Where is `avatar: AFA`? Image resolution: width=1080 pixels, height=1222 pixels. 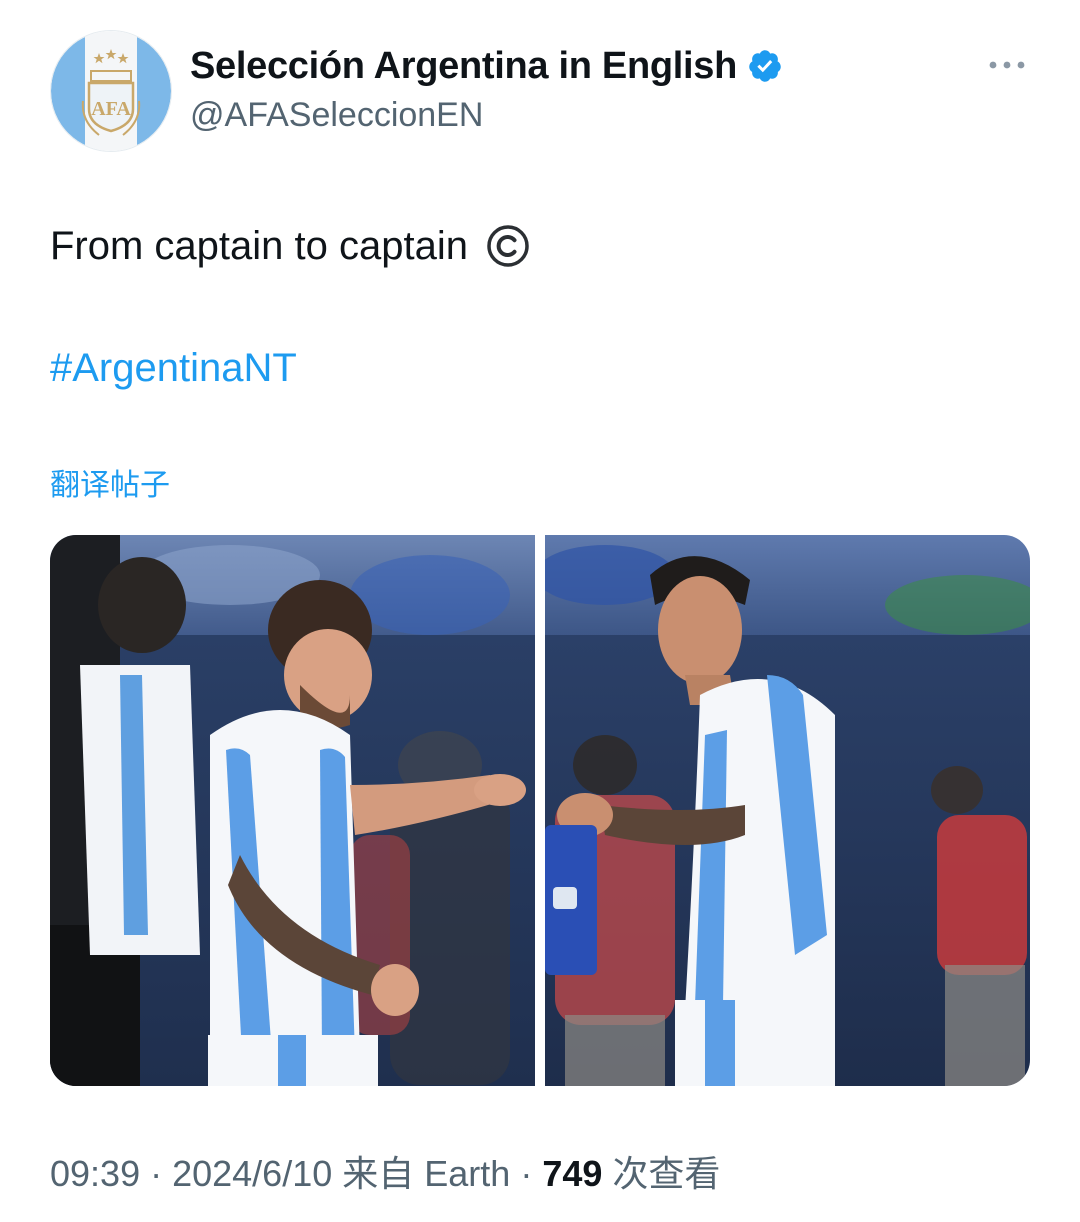
avatar: AFA is located at coordinates (111, 91).